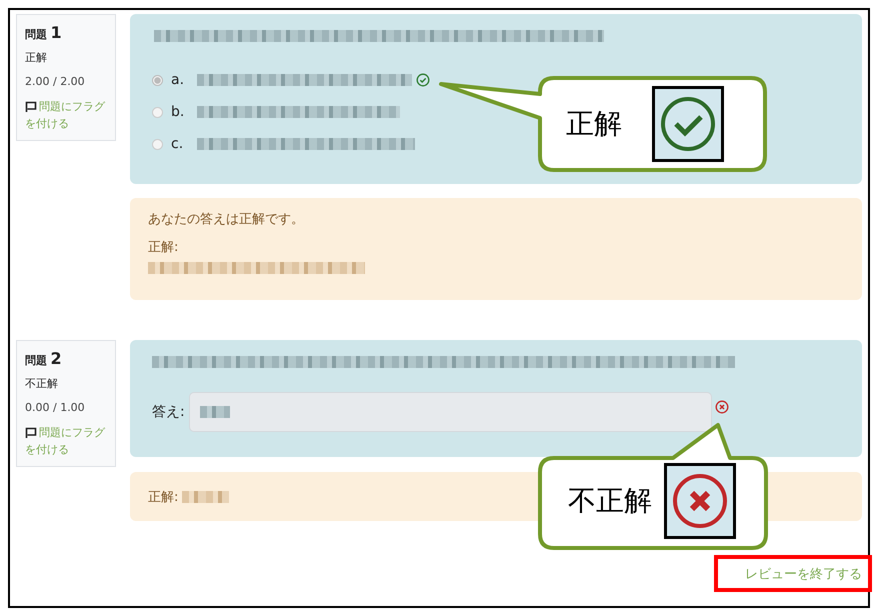 This screenshot has width=875, height=616. I want to click on answer-field, so click(450, 412).